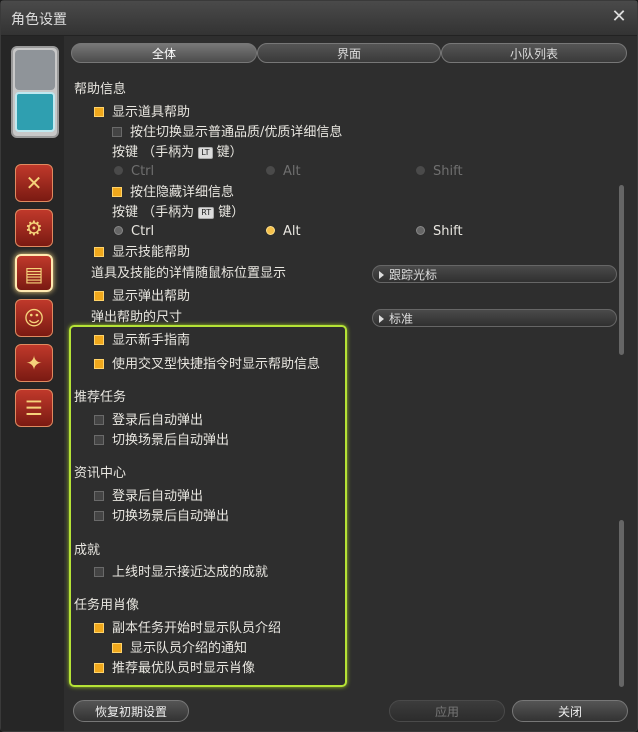  Describe the element at coordinates (447, 711) in the screenshot. I see `apply-button: 应用` at that location.